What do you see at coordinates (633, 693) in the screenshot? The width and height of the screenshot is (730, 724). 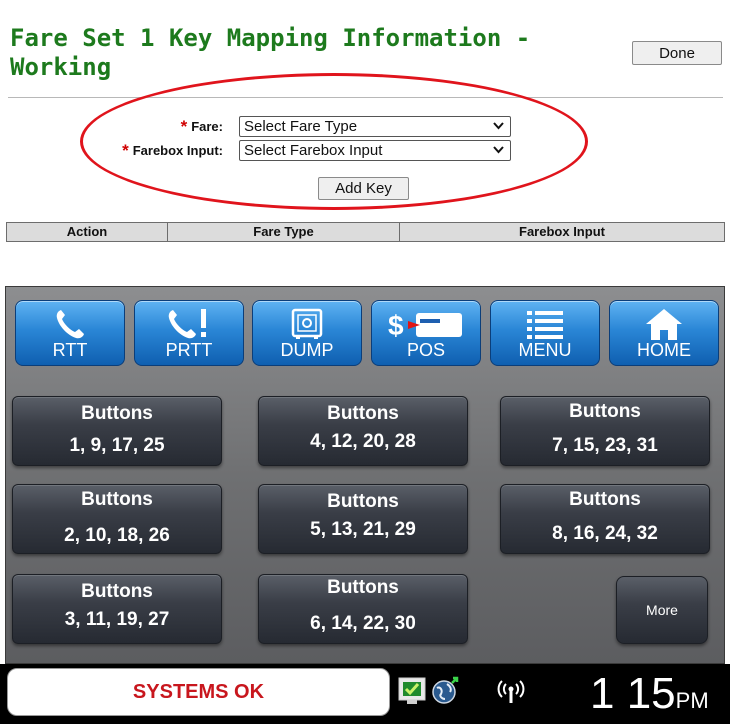 I see `clock-time: 1 15` at bounding box center [633, 693].